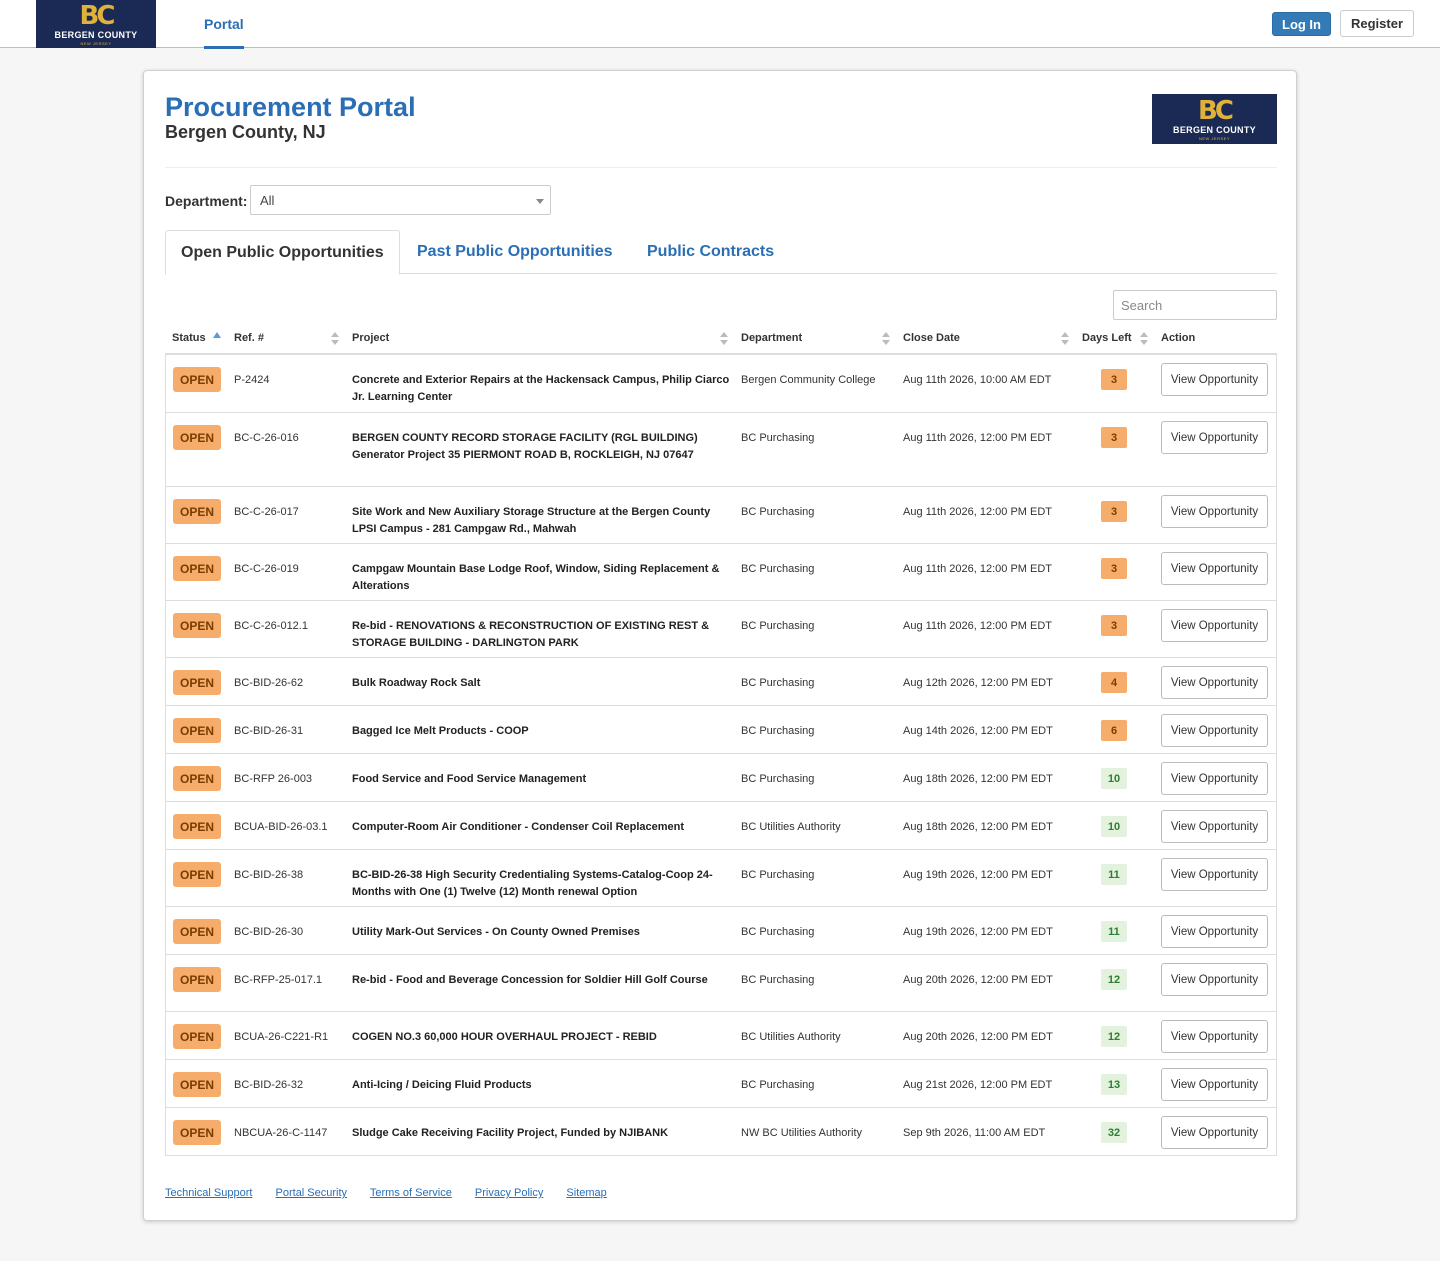 The width and height of the screenshot is (1440, 1261). What do you see at coordinates (281, 827) in the screenshot?
I see `ref-number: BCUA-BID-26-03.1` at bounding box center [281, 827].